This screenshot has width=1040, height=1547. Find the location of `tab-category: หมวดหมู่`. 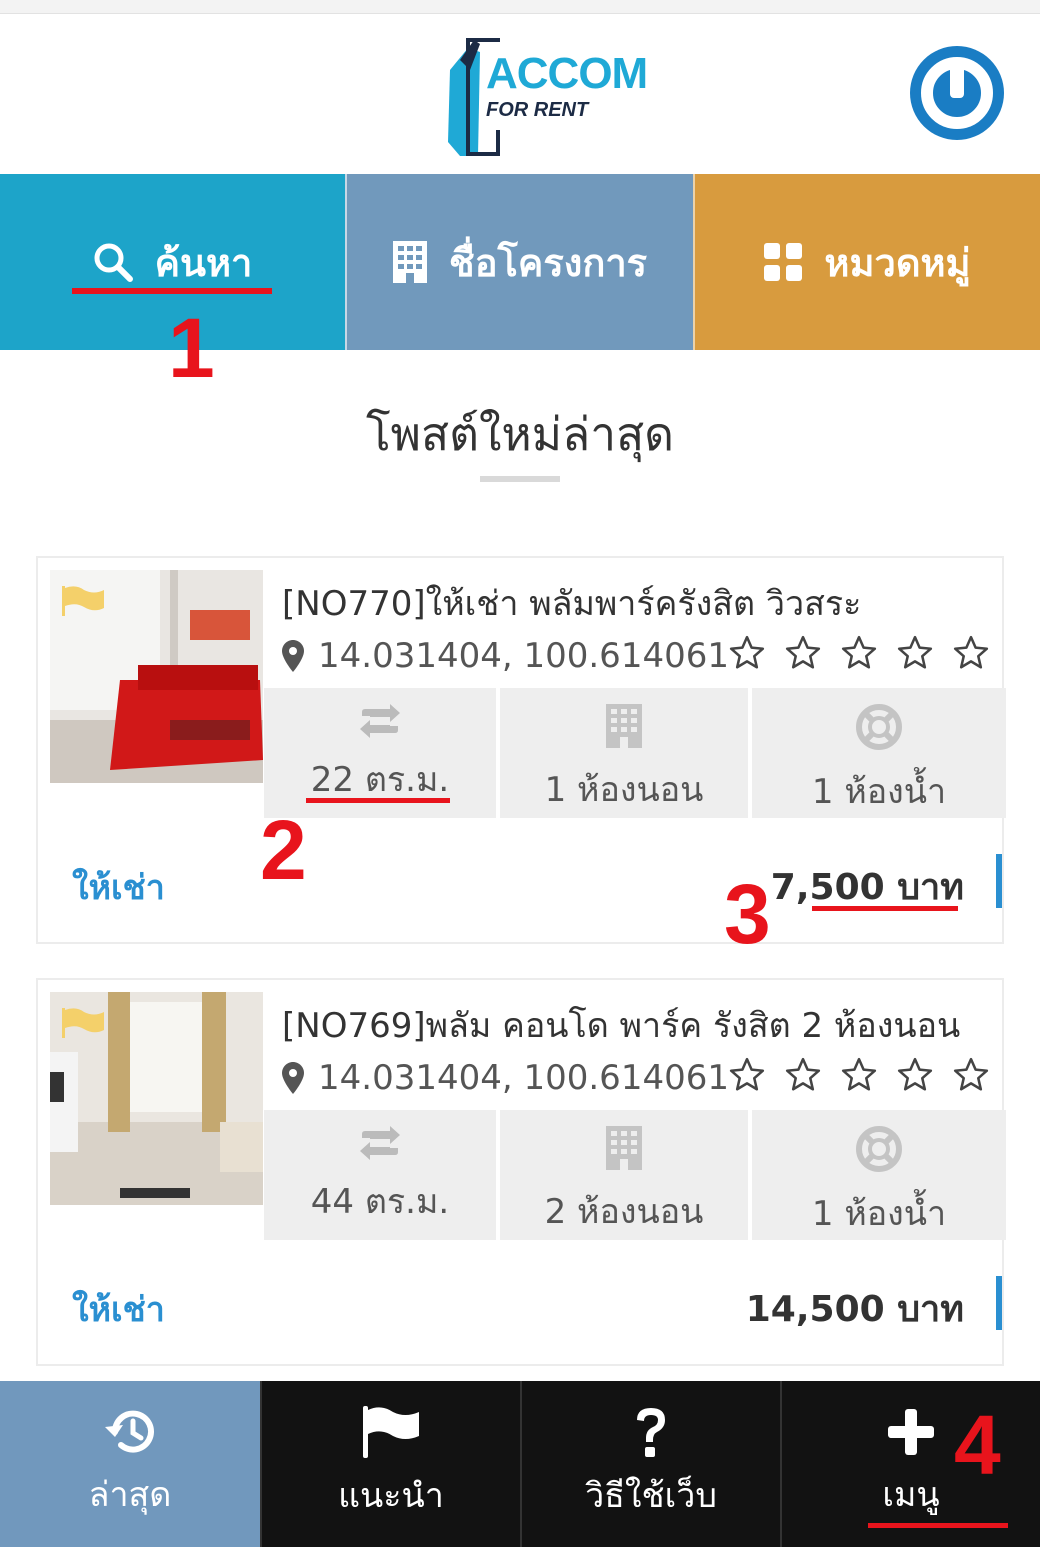

tab-category: หมวดหมู่ is located at coordinates (866, 262).